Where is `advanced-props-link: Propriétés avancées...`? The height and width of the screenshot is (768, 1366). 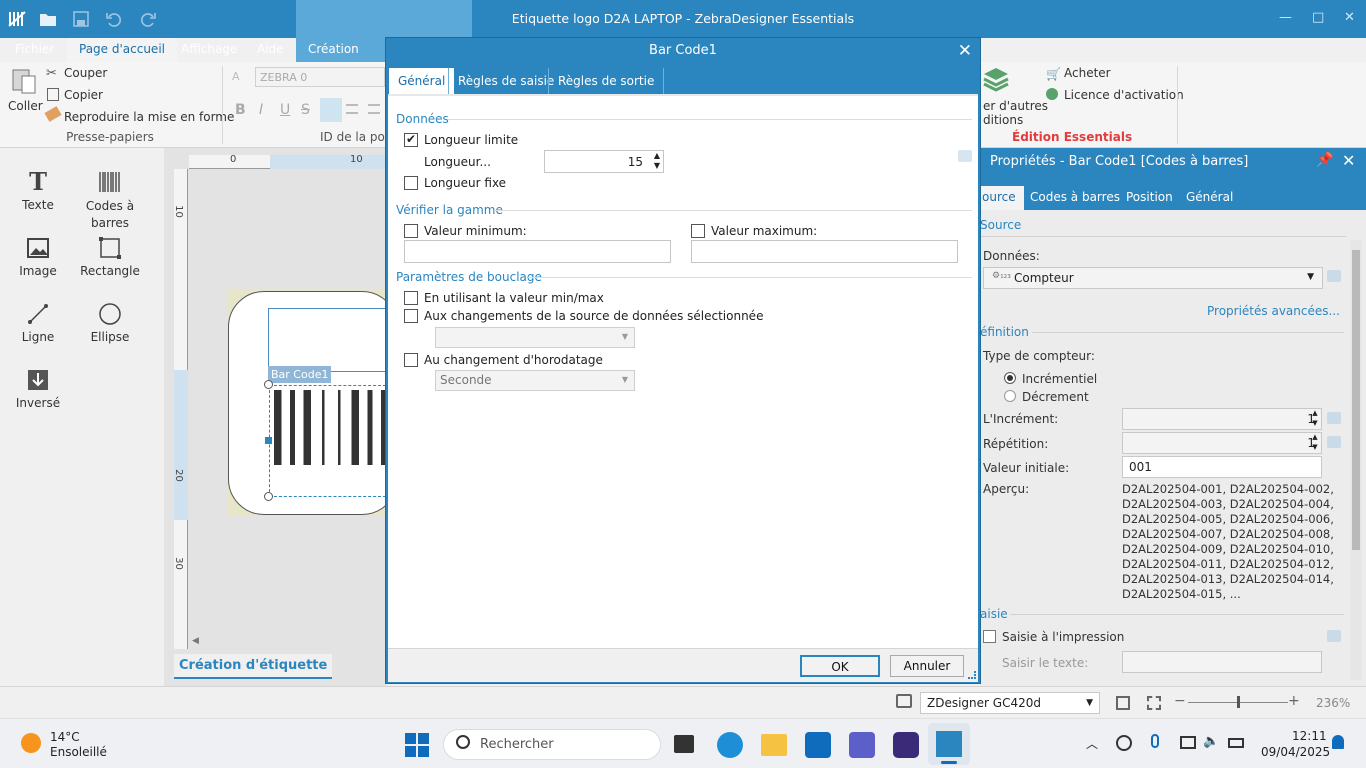
advanced-props-link: Propriétés avancées... is located at coordinates (1273, 311).